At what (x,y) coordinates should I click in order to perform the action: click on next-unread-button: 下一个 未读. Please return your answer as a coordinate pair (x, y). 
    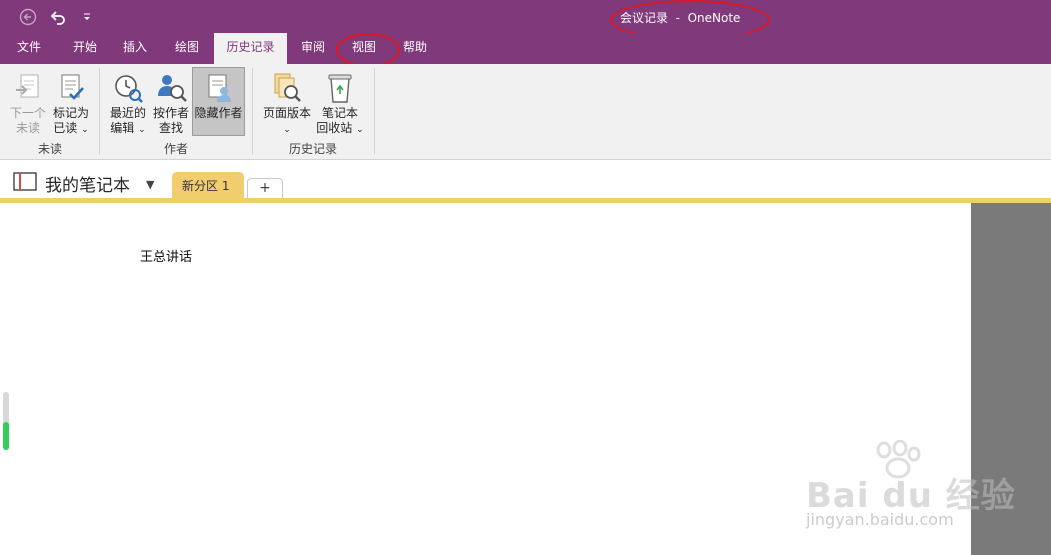
    Looking at the image, I should click on (28, 104).